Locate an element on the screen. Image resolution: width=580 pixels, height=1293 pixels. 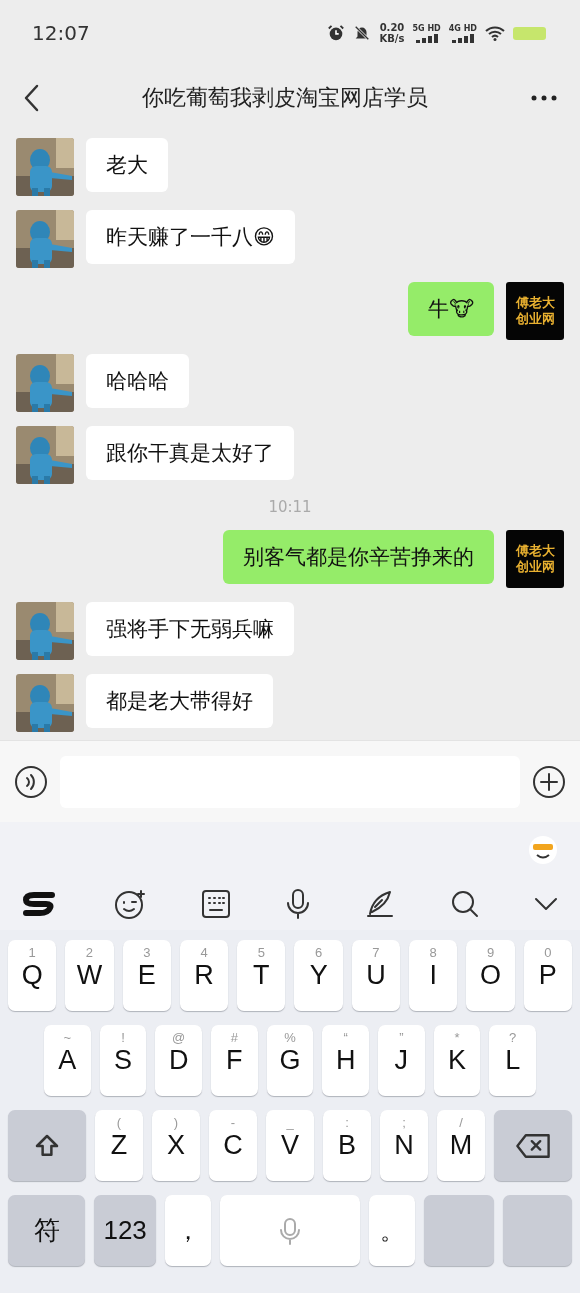
key: ” J is located at coordinates (401, 1060).